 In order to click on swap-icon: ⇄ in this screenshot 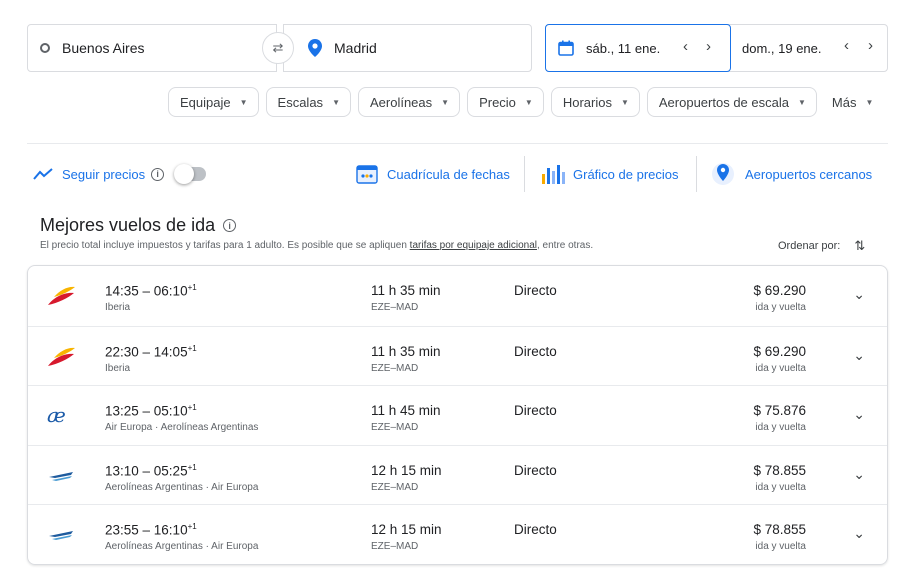, I will do `click(278, 48)`.